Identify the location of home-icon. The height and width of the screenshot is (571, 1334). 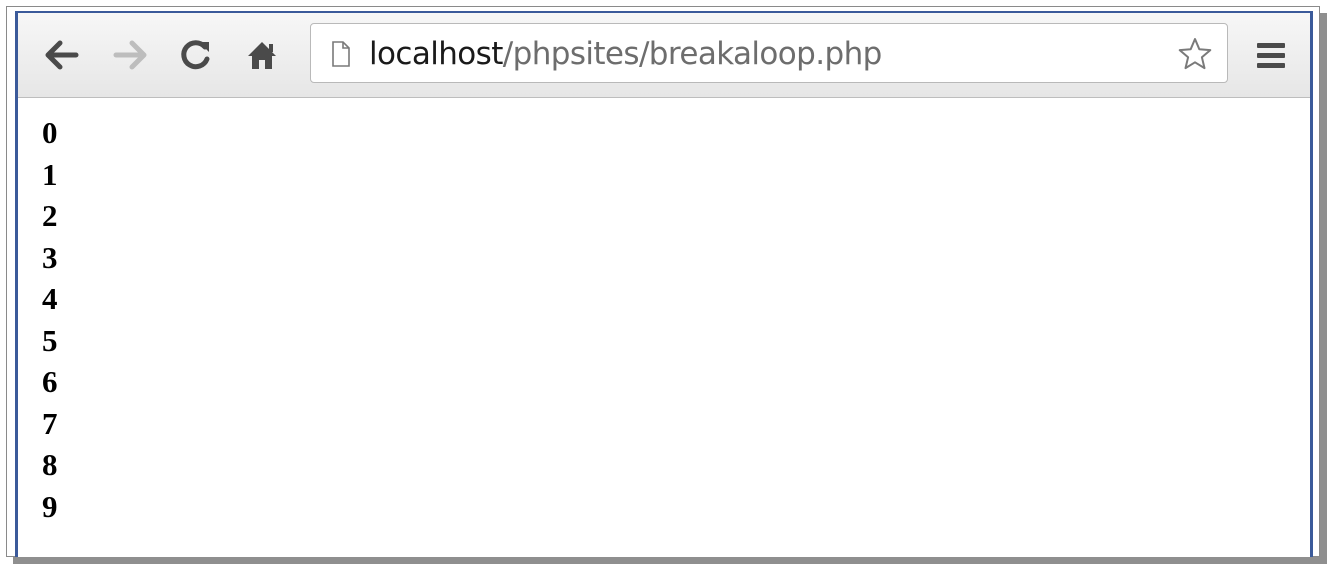
(262, 55).